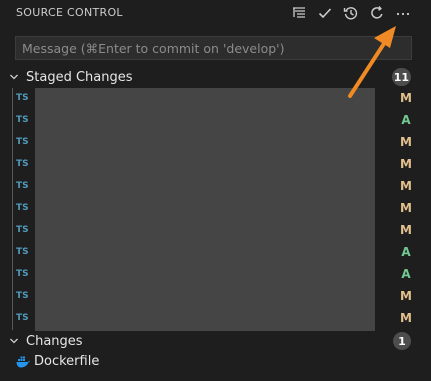 The width and height of the screenshot is (431, 381). I want to click on refresh-icon, so click(377, 12).